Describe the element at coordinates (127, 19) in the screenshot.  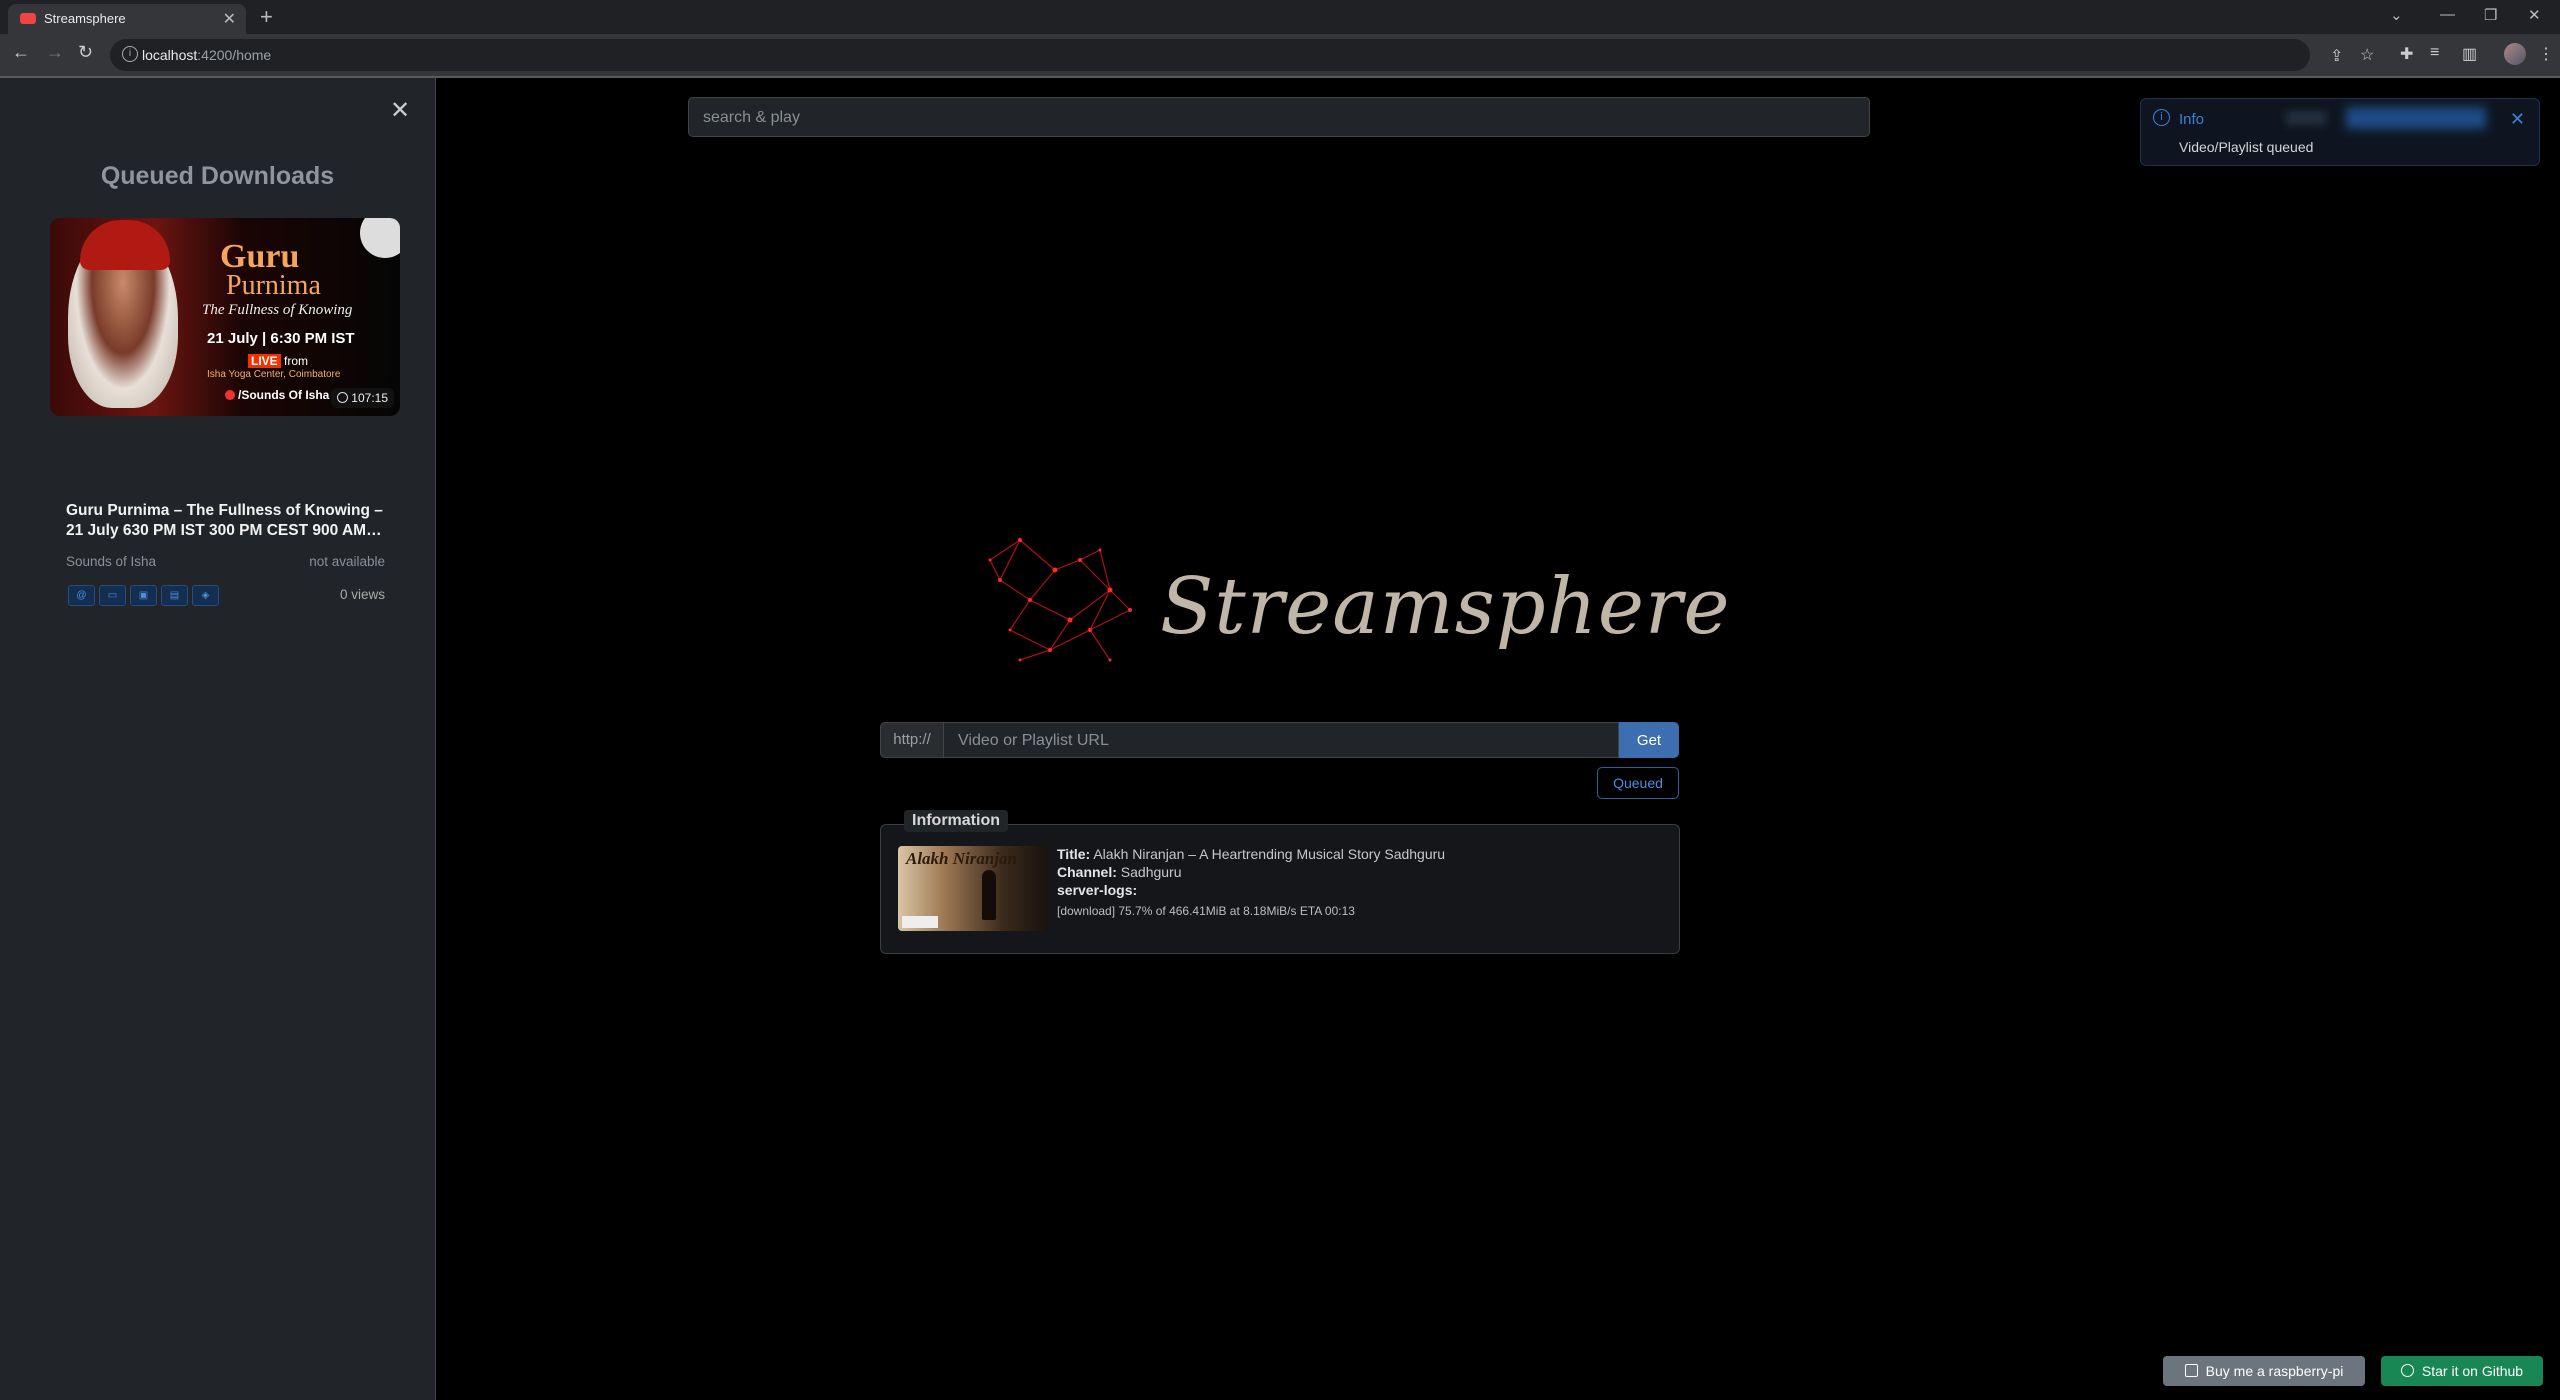
I see `browser-tab: Streamsphere ✕` at that location.